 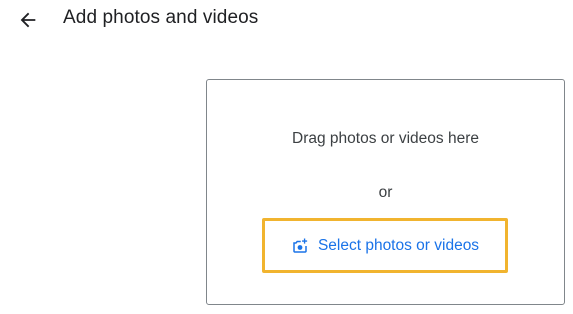 What do you see at coordinates (300, 246) in the screenshot?
I see `add-photo-icon` at bounding box center [300, 246].